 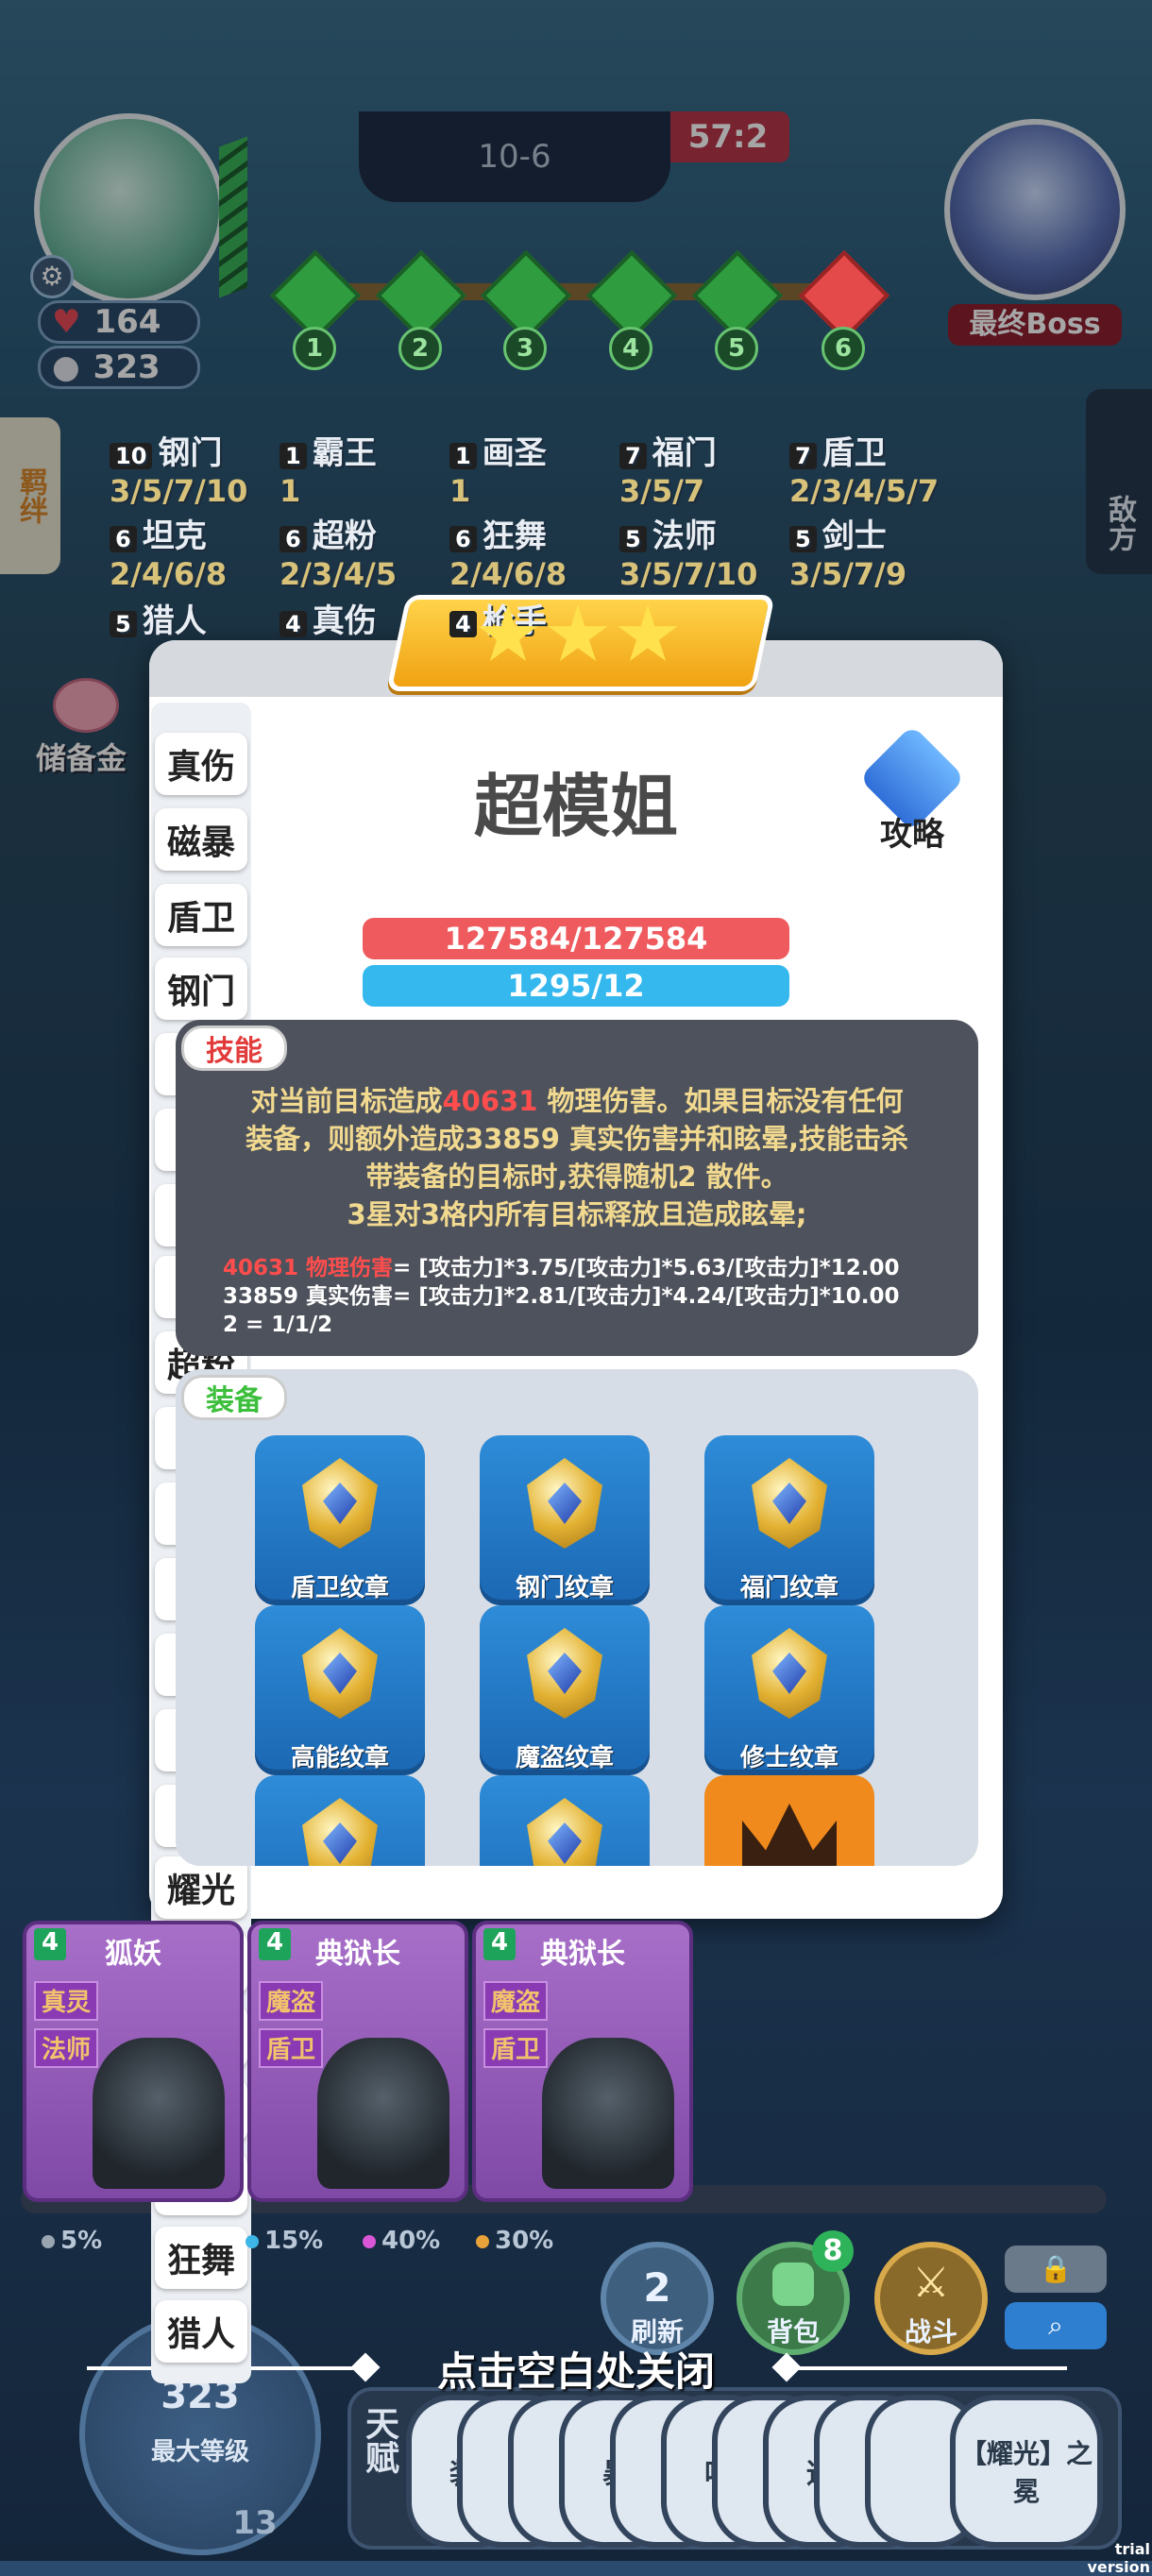 I want to click on stage-number: 4, so click(x=630, y=348).